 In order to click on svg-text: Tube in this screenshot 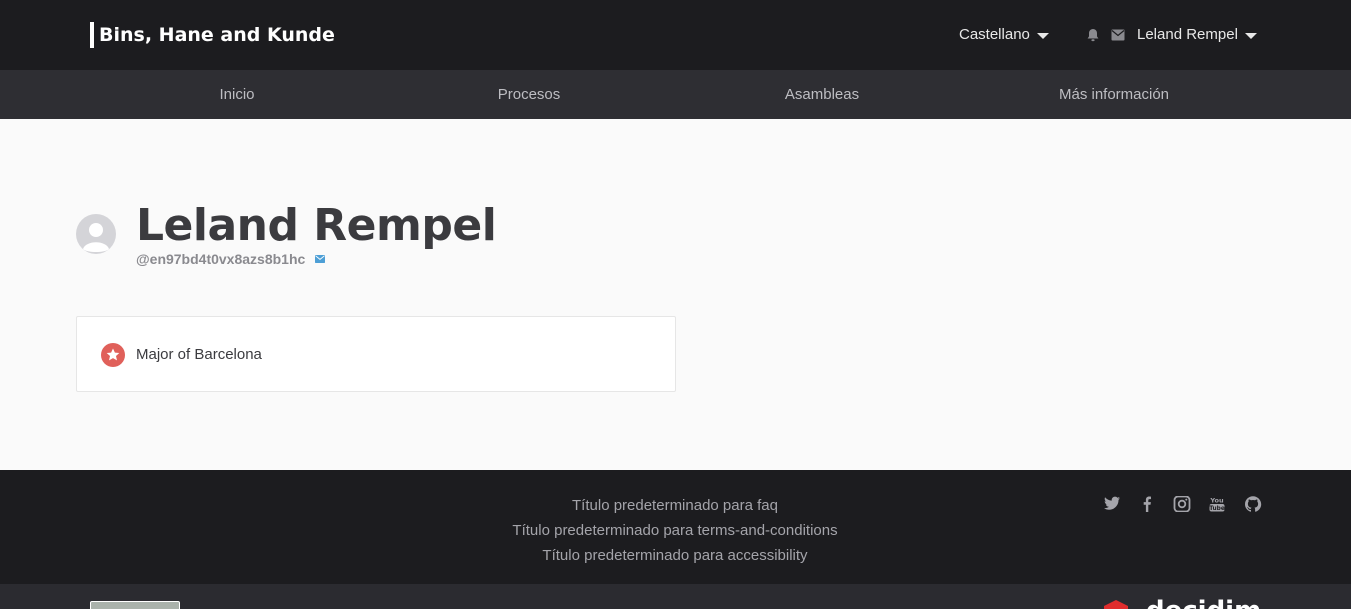, I will do `click(1217, 509)`.